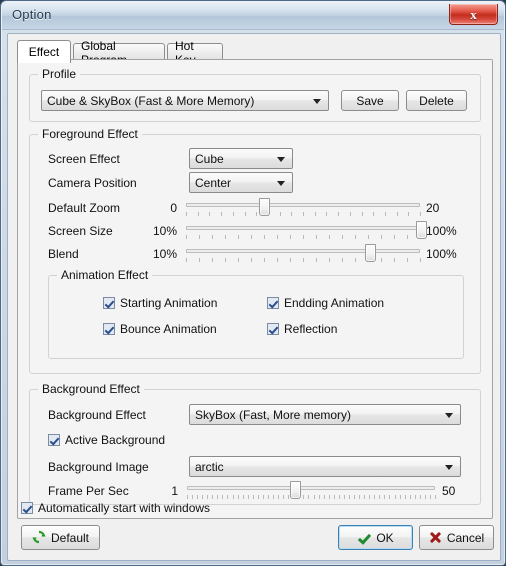  I want to click on fps-track, so click(311, 488).